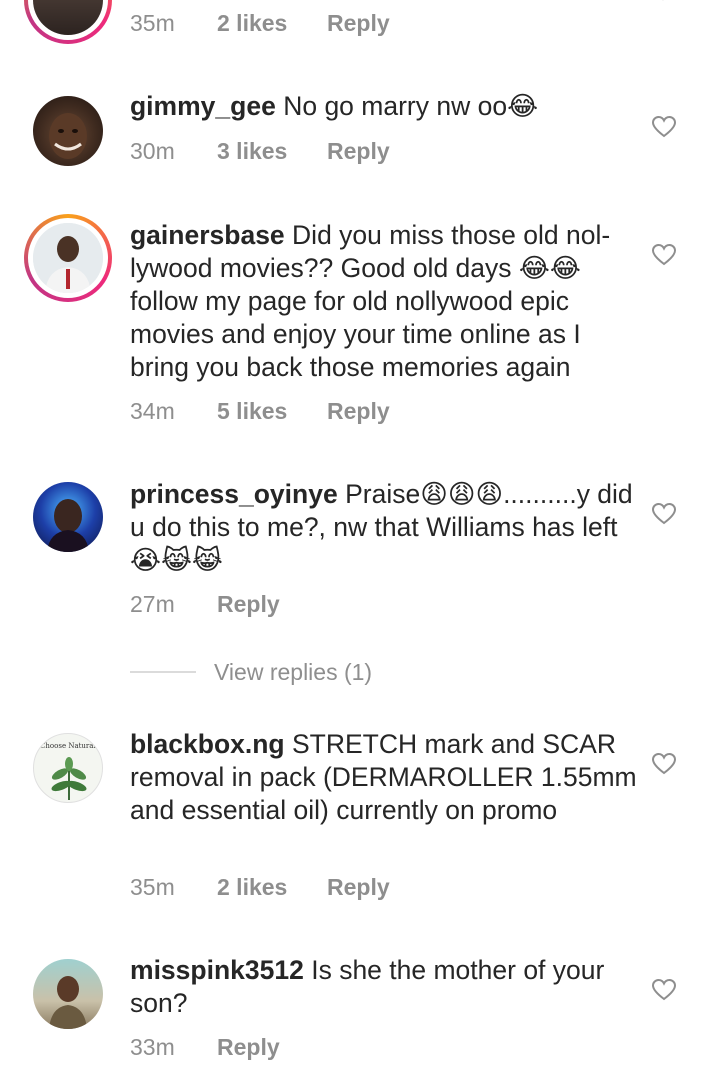 The height and width of the screenshot is (1078, 720). Describe the element at coordinates (163, 672) in the screenshot. I see `divider` at that location.